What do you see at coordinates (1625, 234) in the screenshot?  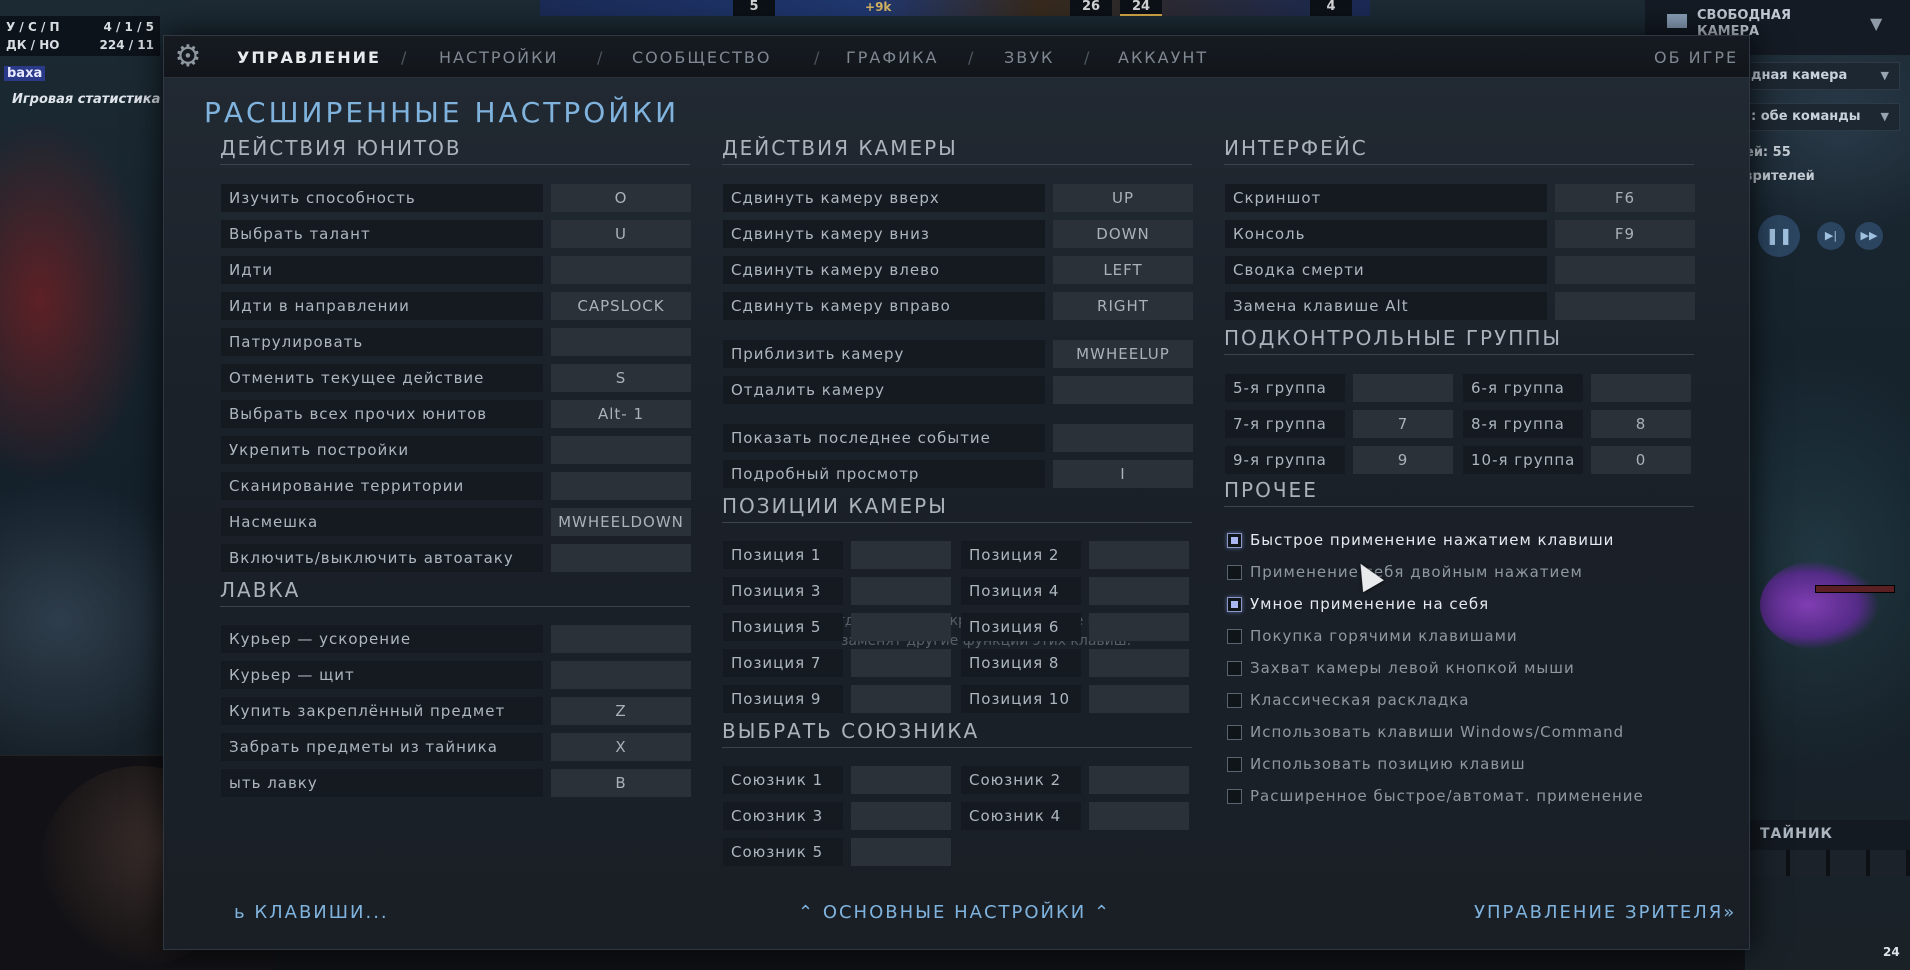 I see `interface-action-key: F9` at bounding box center [1625, 234].